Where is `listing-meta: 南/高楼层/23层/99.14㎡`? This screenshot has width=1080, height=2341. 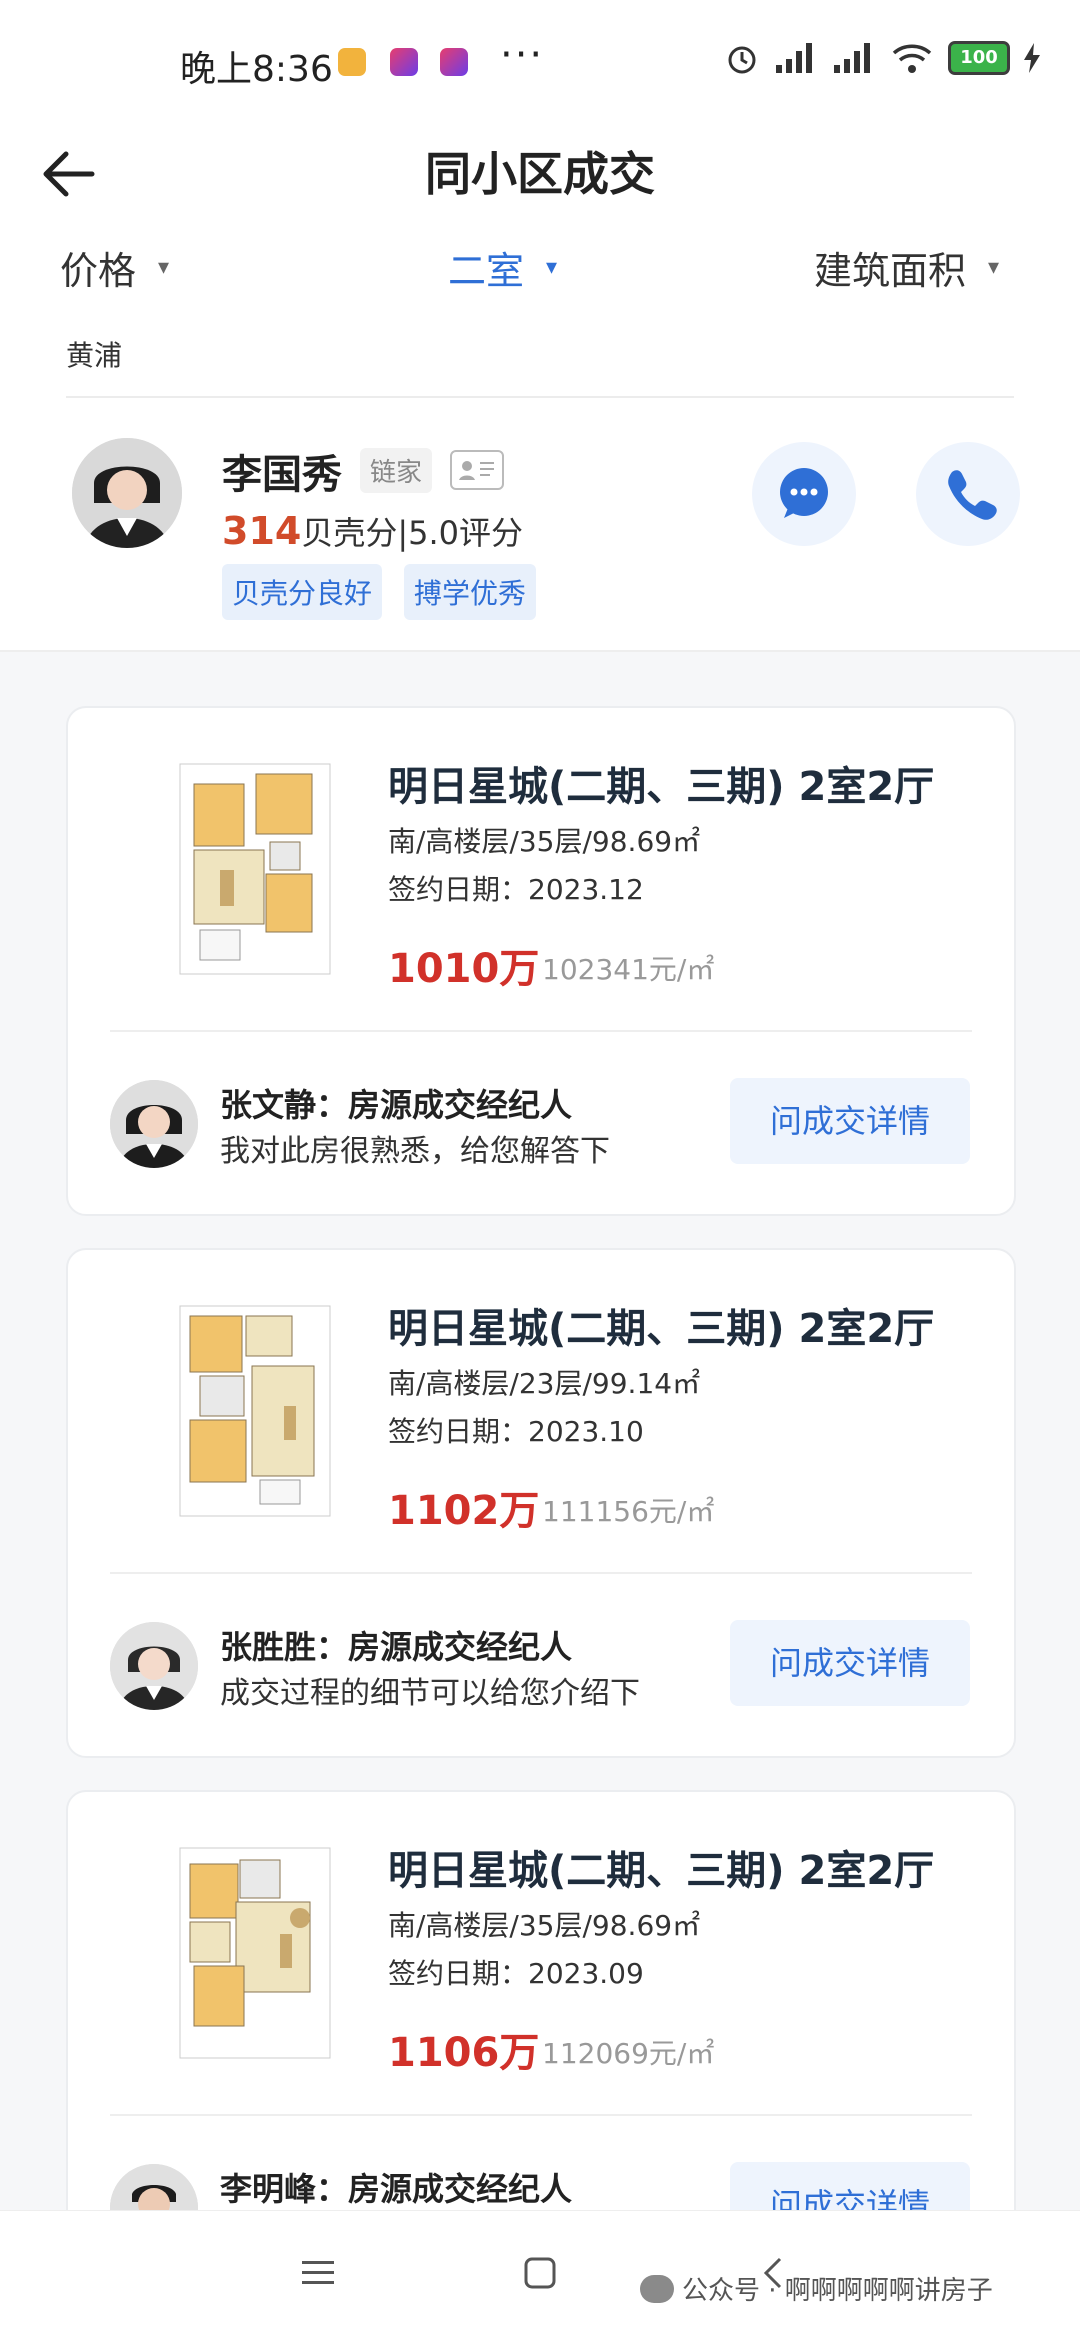 listing-meta: 南/高楼层/23层/99.14㎡ is located at coordinates (544, 1383).